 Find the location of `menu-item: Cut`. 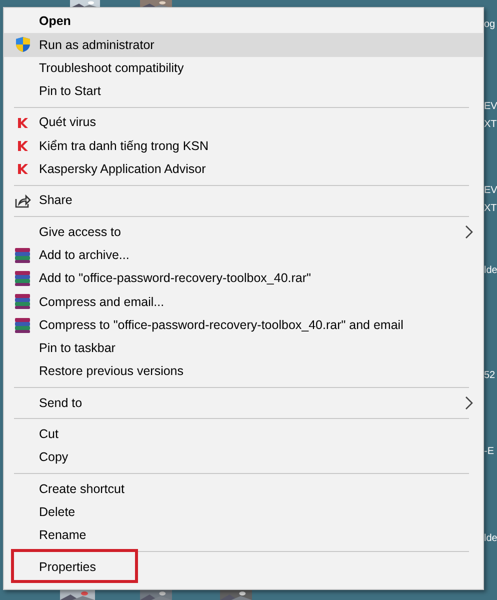

menu-item: Cut is located at coordinates (243, 434).